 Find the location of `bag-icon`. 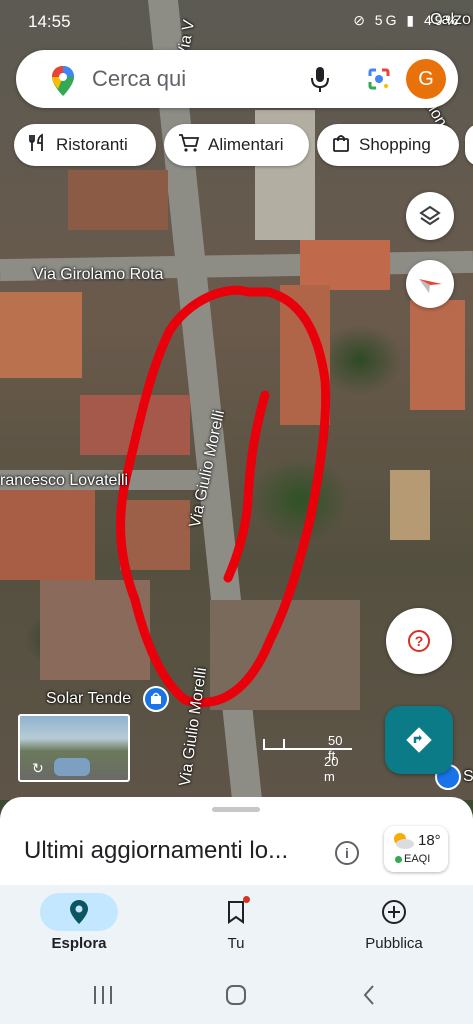

bag-icon is located at coordinates (341, 145).